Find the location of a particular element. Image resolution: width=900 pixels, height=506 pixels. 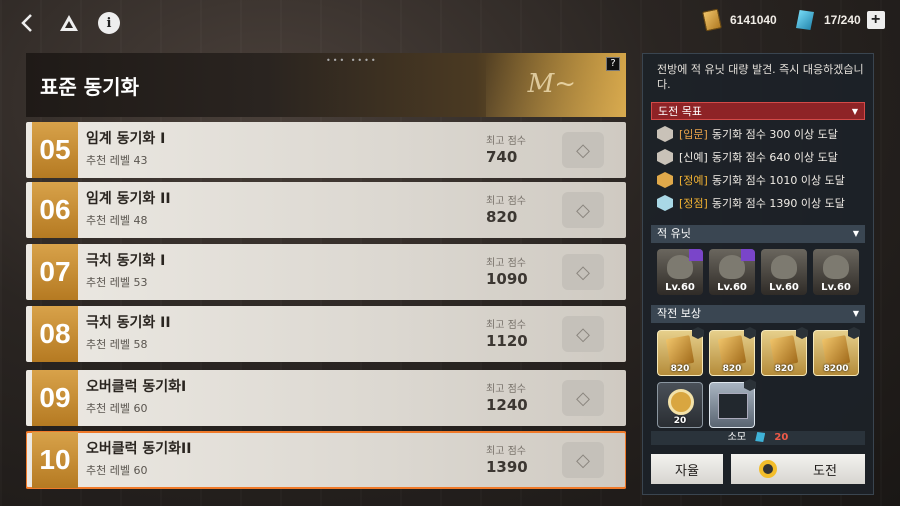

auto-button: 자율 is located at coordinates (687, 469).